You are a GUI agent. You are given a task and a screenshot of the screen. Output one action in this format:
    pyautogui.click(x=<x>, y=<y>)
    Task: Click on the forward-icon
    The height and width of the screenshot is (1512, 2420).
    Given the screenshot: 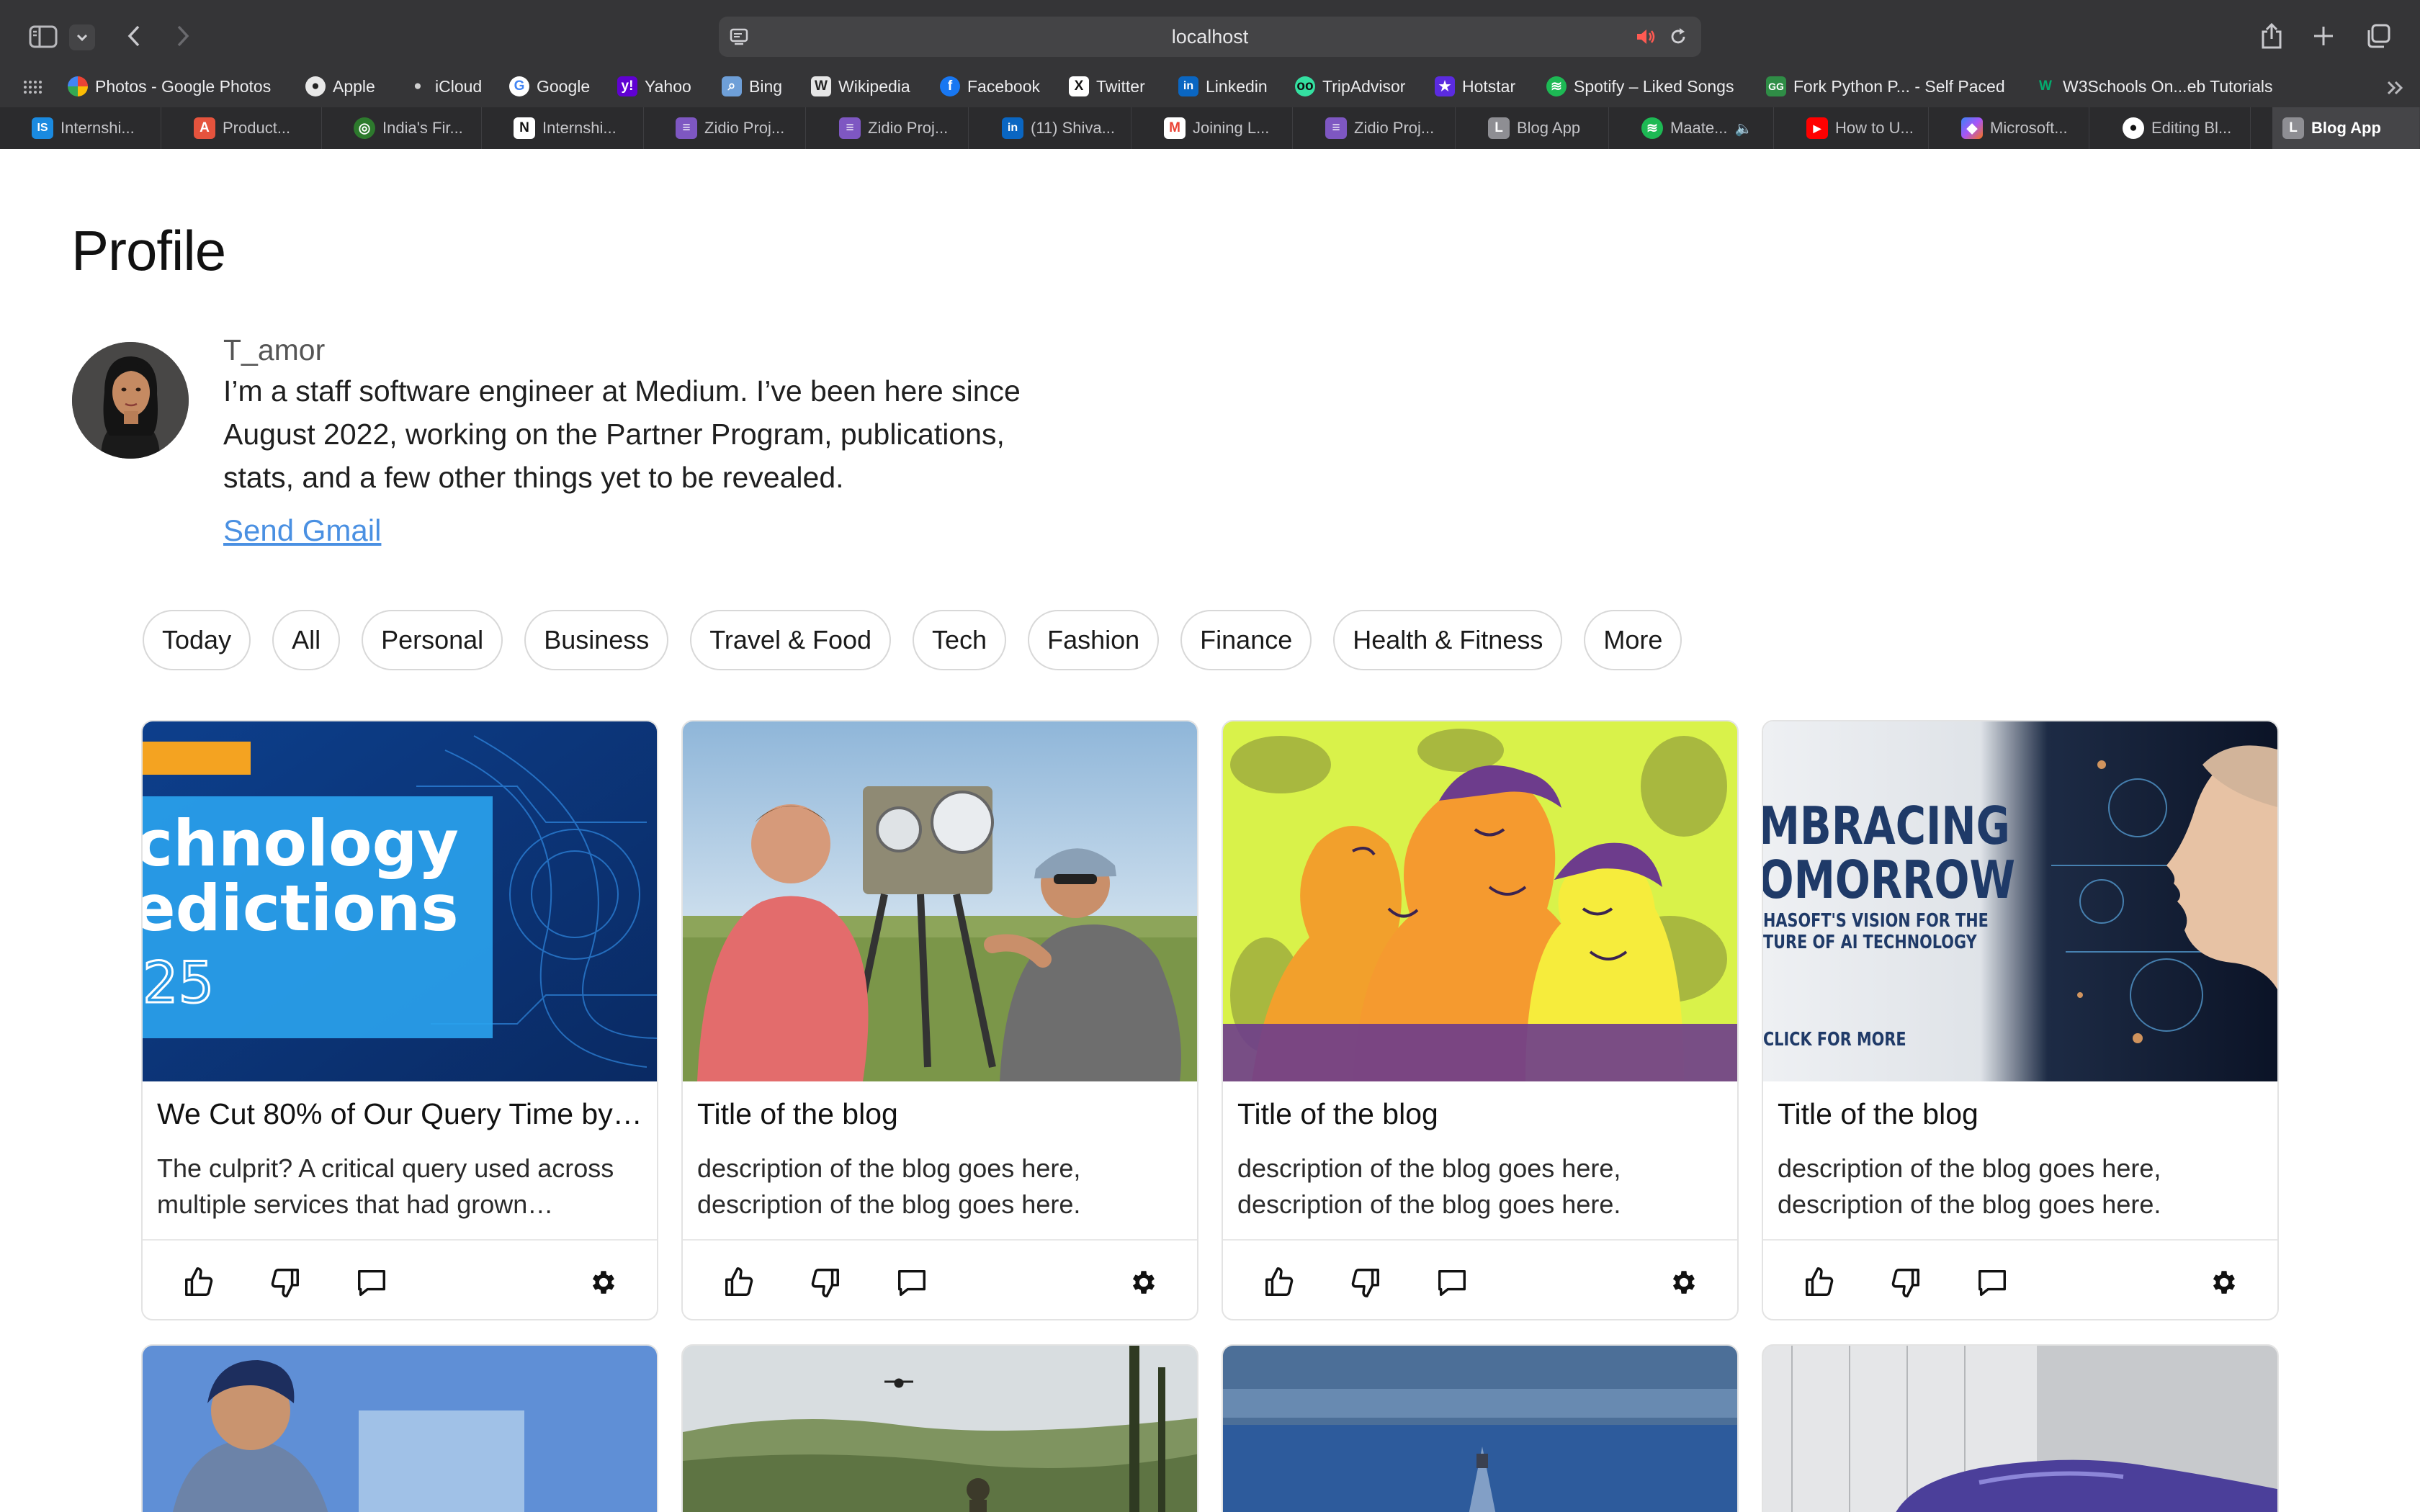 What is the action you would take?
    pyautogui.click(x=183, y=36)
    